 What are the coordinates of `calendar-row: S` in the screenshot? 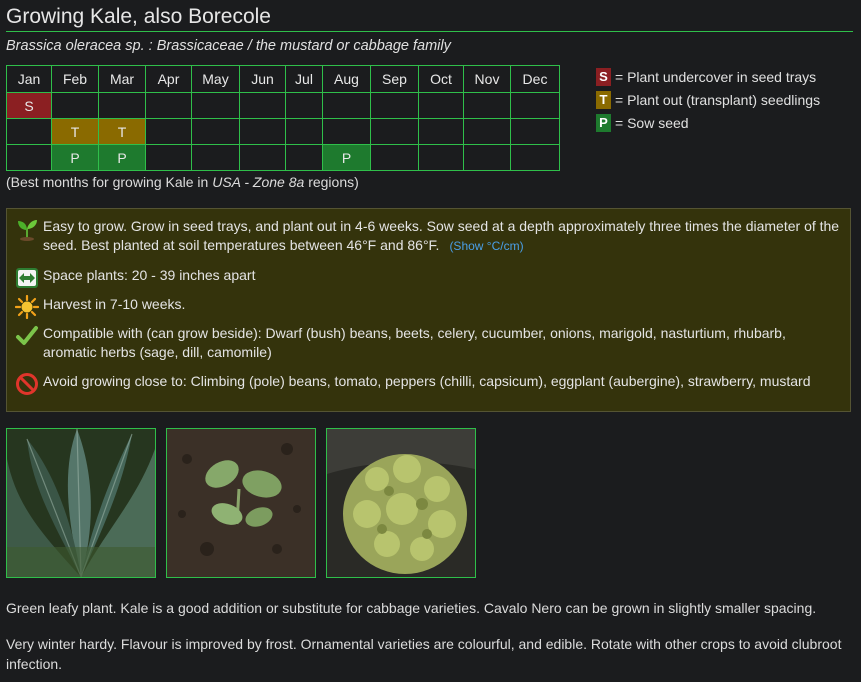 It's located at (283, 105).